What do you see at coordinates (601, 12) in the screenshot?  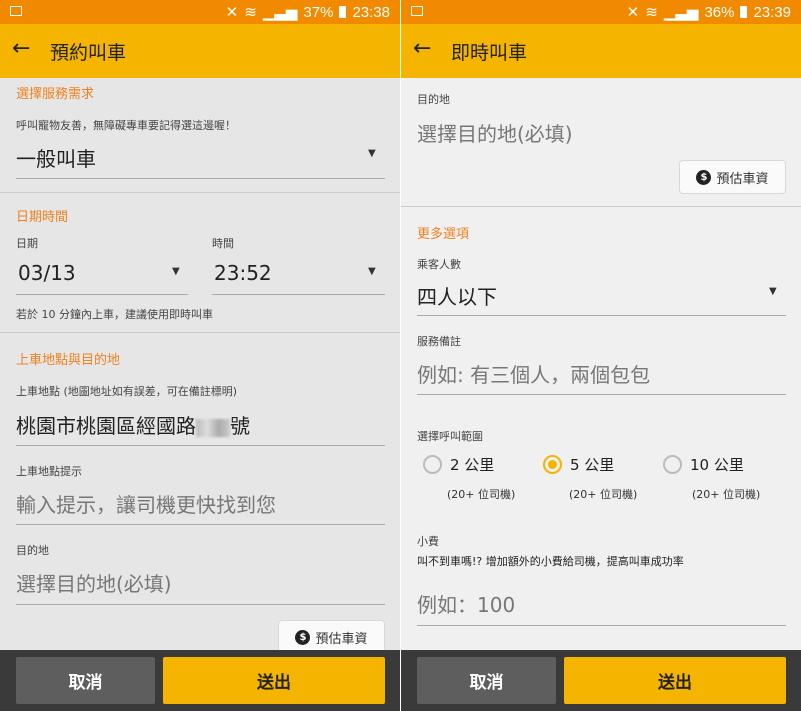 I see `status-bar: ✕ ≋ ▁▃▅ 36% 23:39` at bounding box center [601, 12].